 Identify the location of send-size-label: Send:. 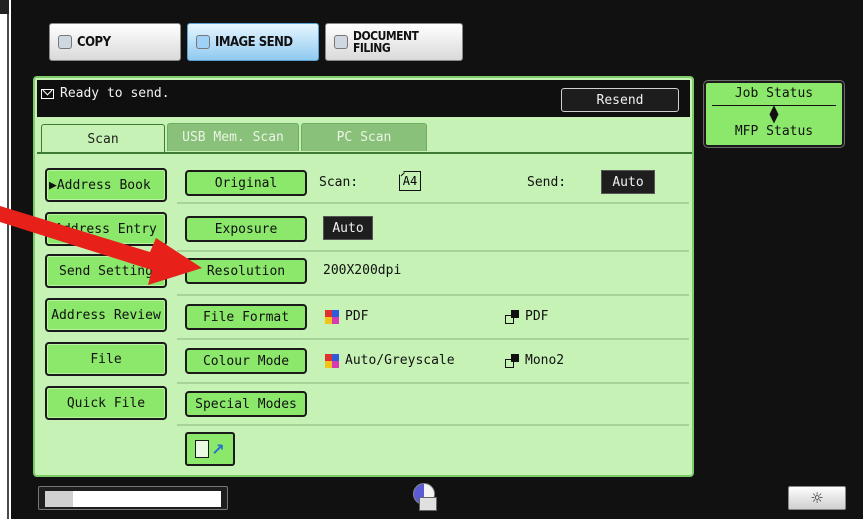
(547, 182).